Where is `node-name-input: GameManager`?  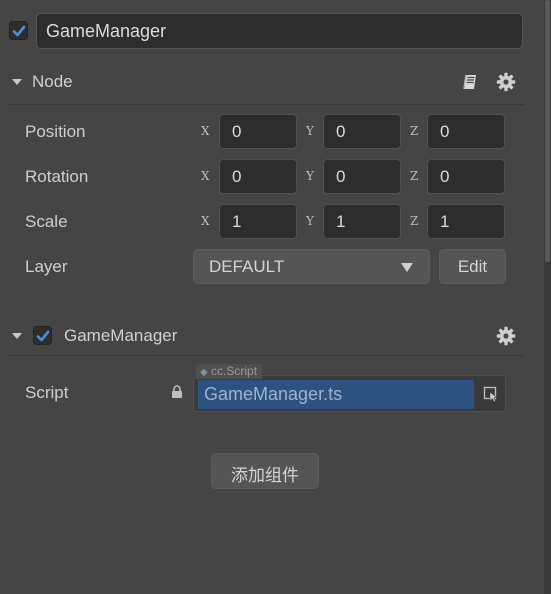
node-name-input: GameManager is located at coordinates (279, 31).